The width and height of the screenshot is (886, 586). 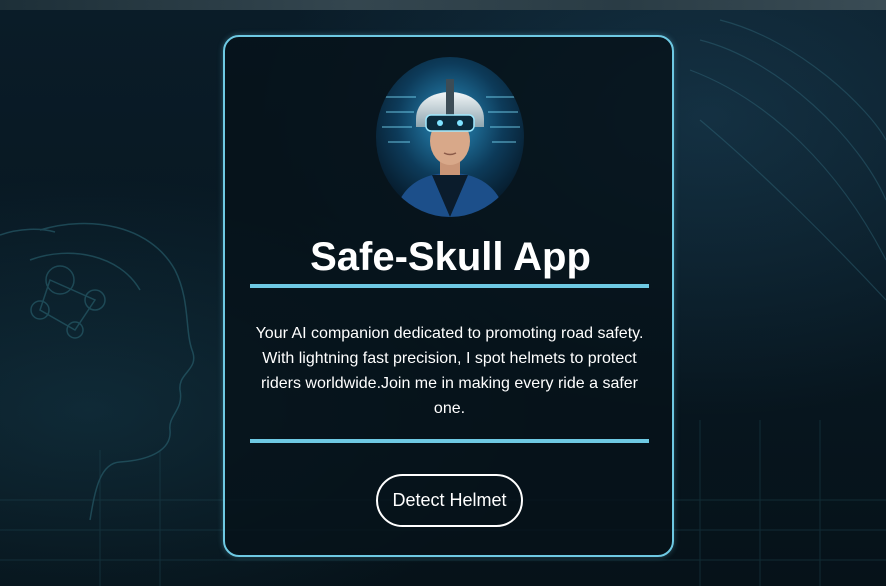 I want to click on avatar, so click(x=450, y=137).